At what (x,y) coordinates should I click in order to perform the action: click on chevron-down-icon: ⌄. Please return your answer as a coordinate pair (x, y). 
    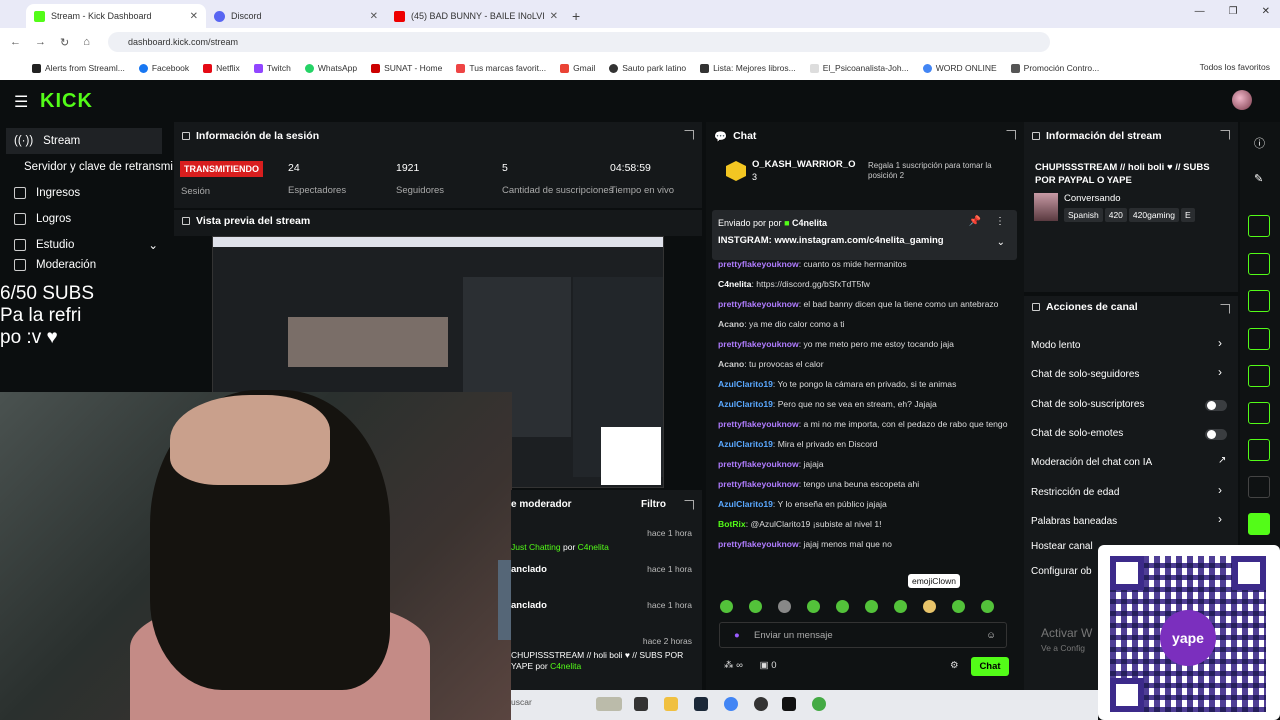
    Looking at the image, I should click on (1001, 242).